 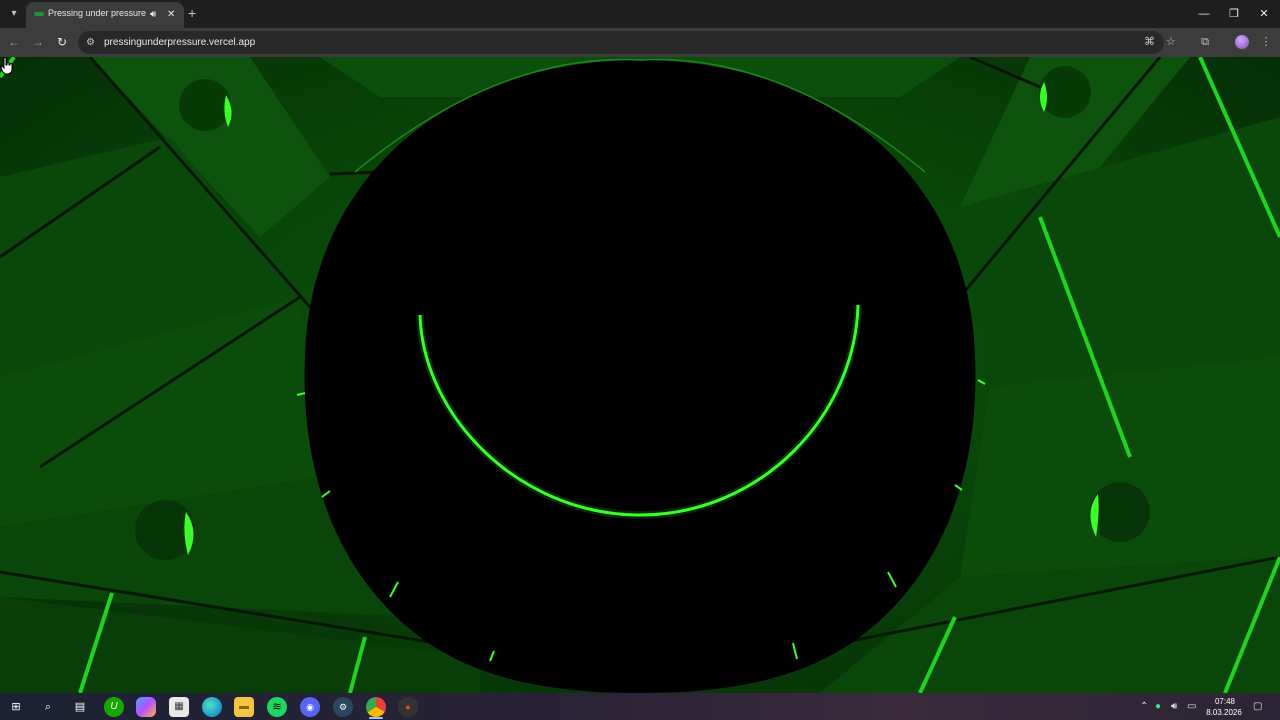 What do you see at coordinates (146, 707) in the screenshot?
I see `copilot-icon` at bounding box center [146, 707].